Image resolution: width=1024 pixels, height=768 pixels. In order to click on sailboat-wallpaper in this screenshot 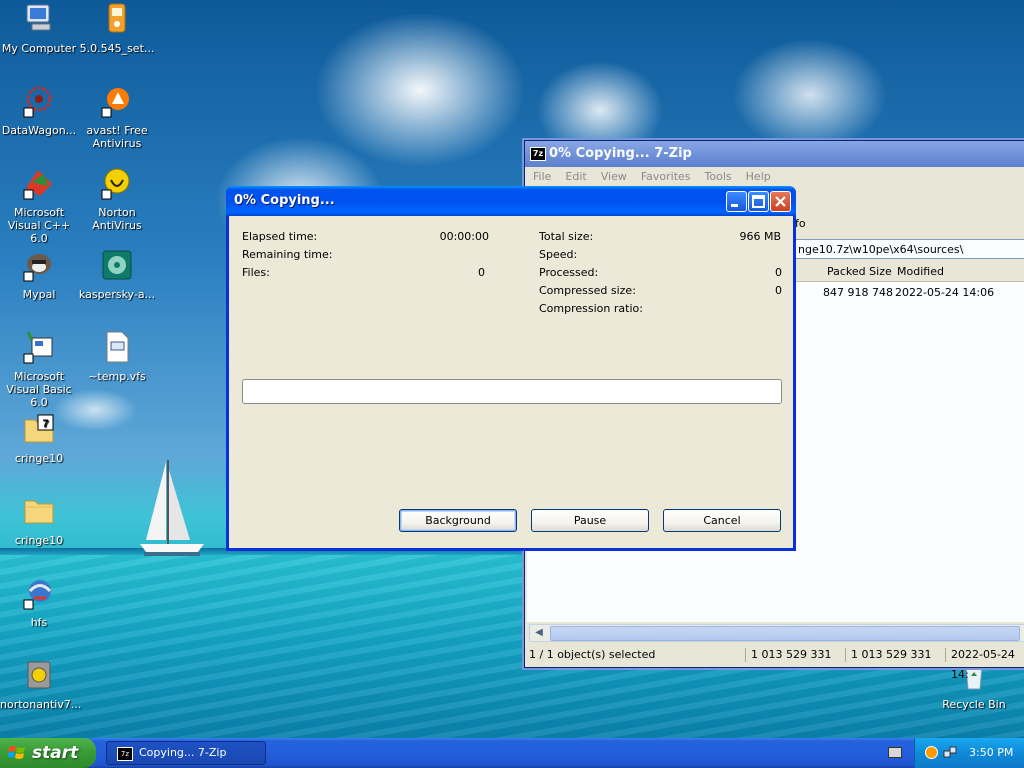, I will do `click(172, 508)`.